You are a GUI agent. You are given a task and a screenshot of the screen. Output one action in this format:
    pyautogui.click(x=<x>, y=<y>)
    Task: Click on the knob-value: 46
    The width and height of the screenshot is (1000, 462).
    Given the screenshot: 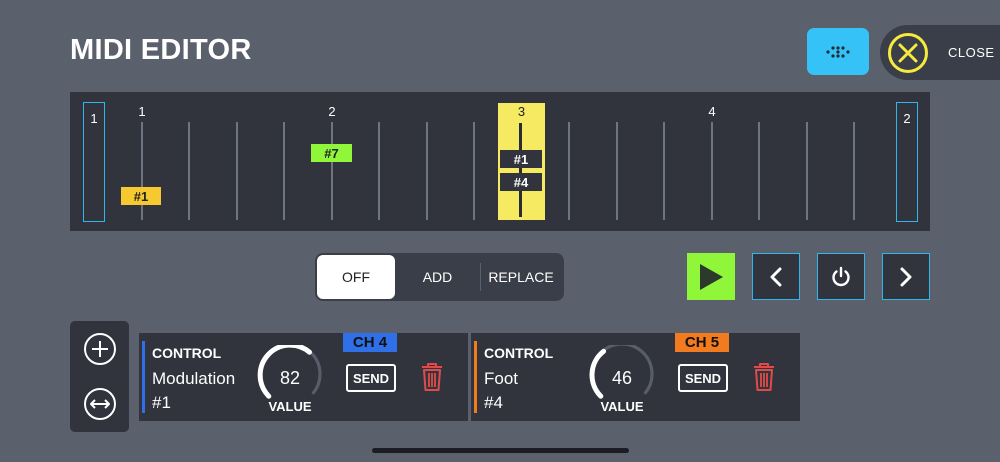 What is the action you would take?
    pyautogui.click(x=622, y=378)
    